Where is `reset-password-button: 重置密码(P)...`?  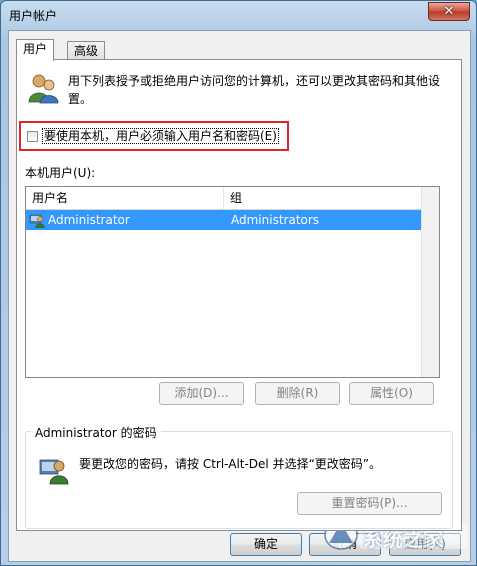 reset-password-button: 重置密码(P)... is located at coordinates (369, 503).